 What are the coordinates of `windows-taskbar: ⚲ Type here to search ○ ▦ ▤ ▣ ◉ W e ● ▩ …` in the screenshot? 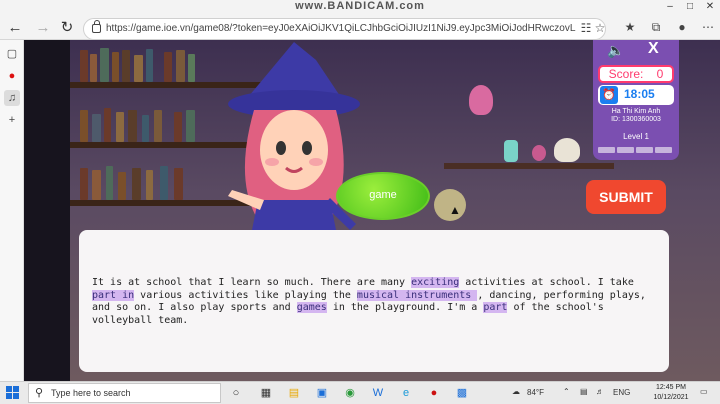 It's located at (360, 392).